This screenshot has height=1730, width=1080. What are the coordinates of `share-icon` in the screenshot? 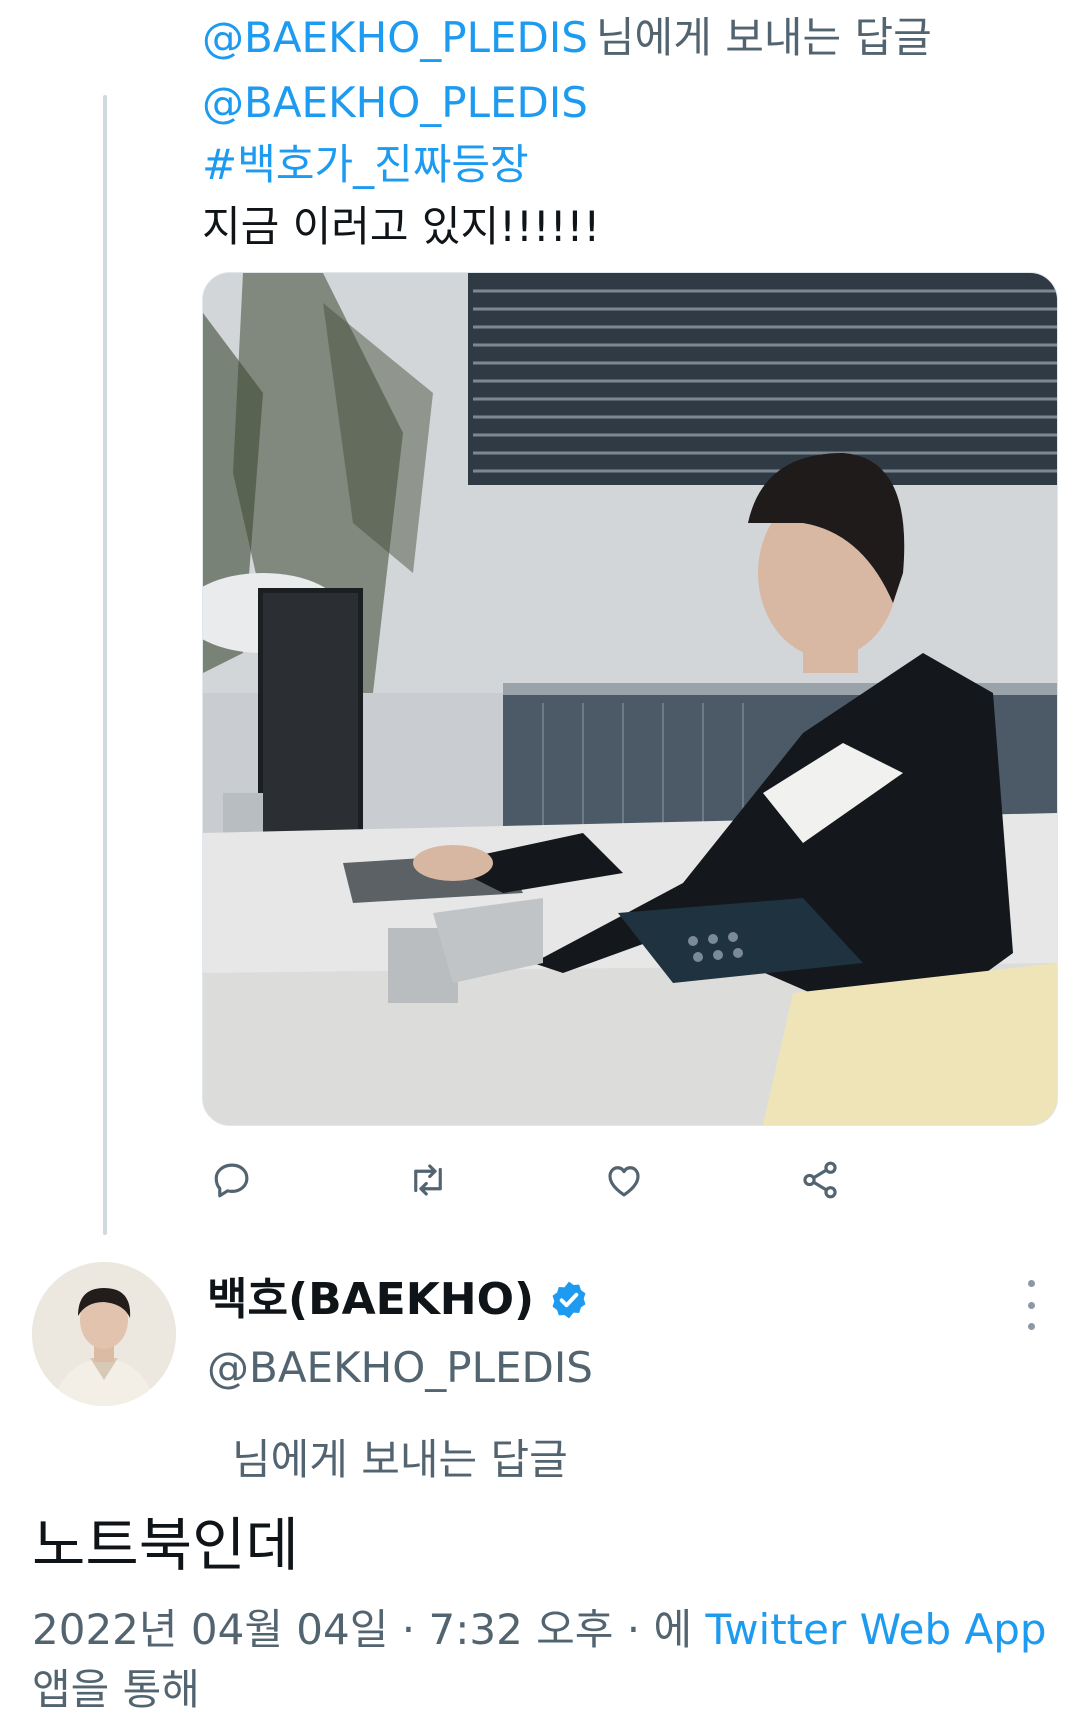 It's located at (820, 1180).